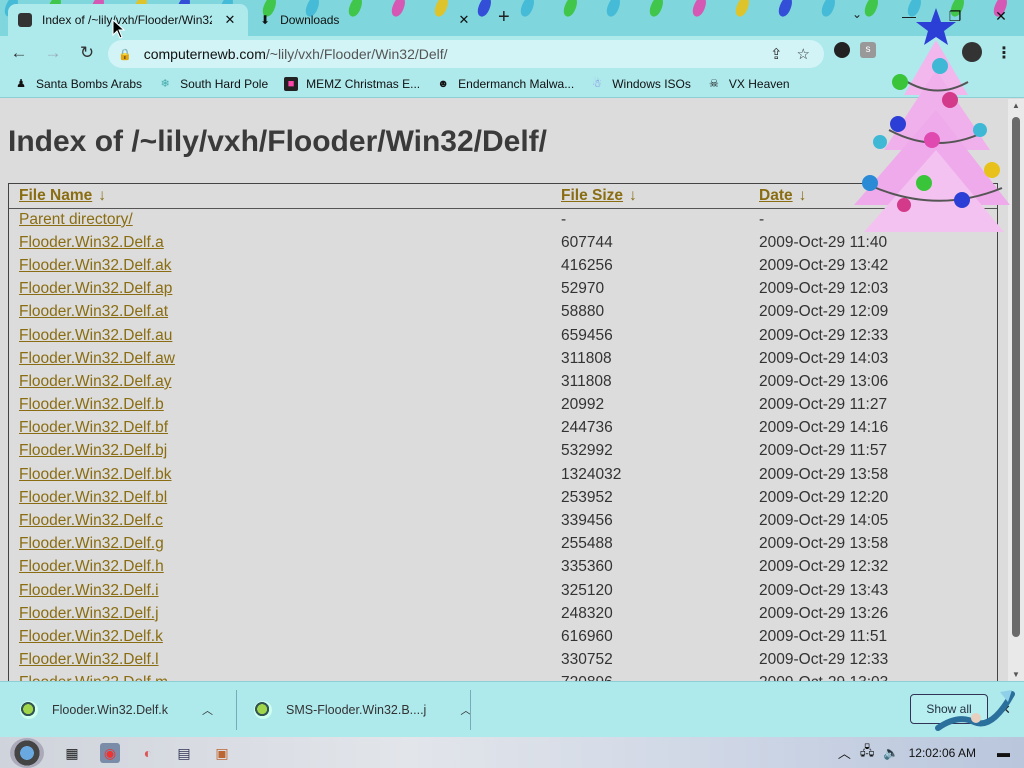 The image size is (1024, 768). I want to click on file-link: Flooder.Win32.Delf.a, so click(91, 242).